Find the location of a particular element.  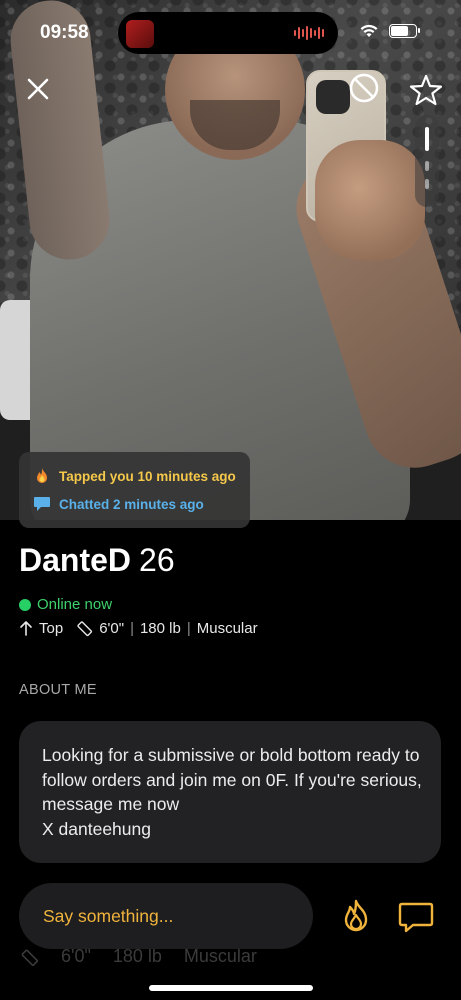

wifi-icon is located at coordinates (369, 30).